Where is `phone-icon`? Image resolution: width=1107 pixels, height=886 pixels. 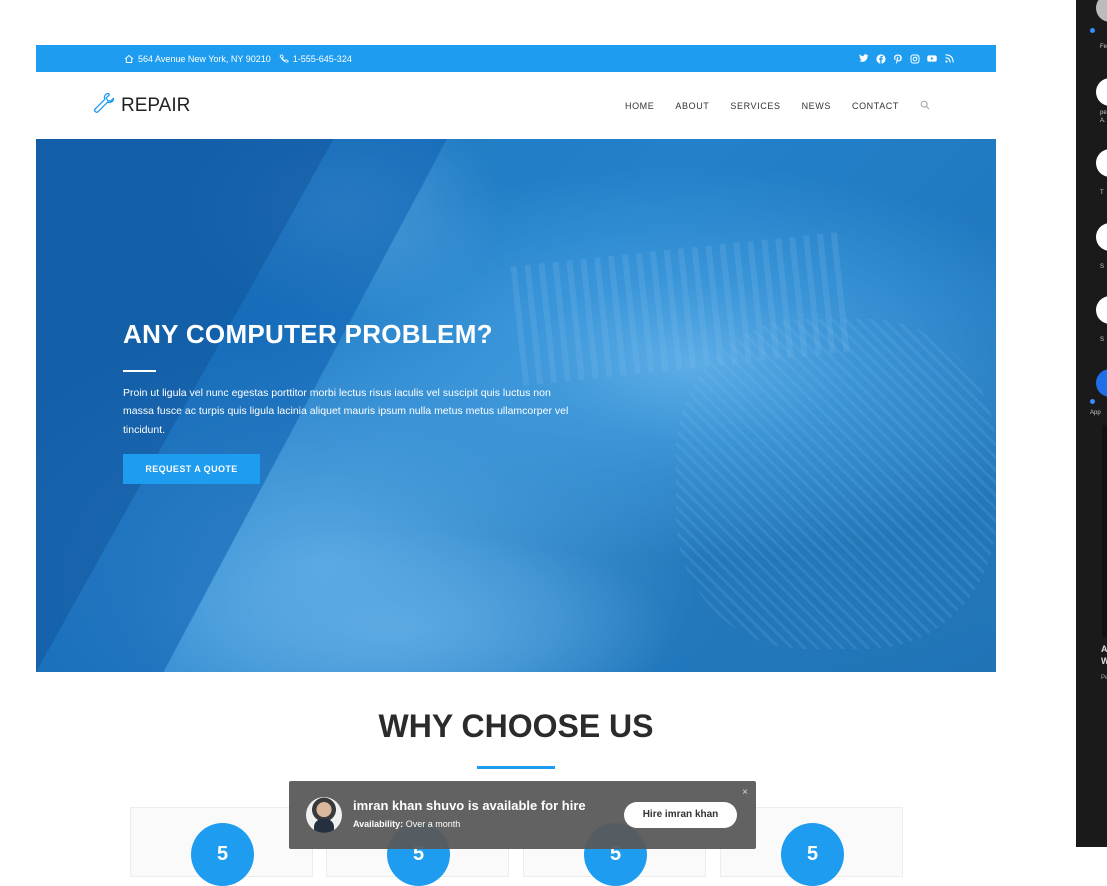
phone-icon is located at coordinates (284, 59).